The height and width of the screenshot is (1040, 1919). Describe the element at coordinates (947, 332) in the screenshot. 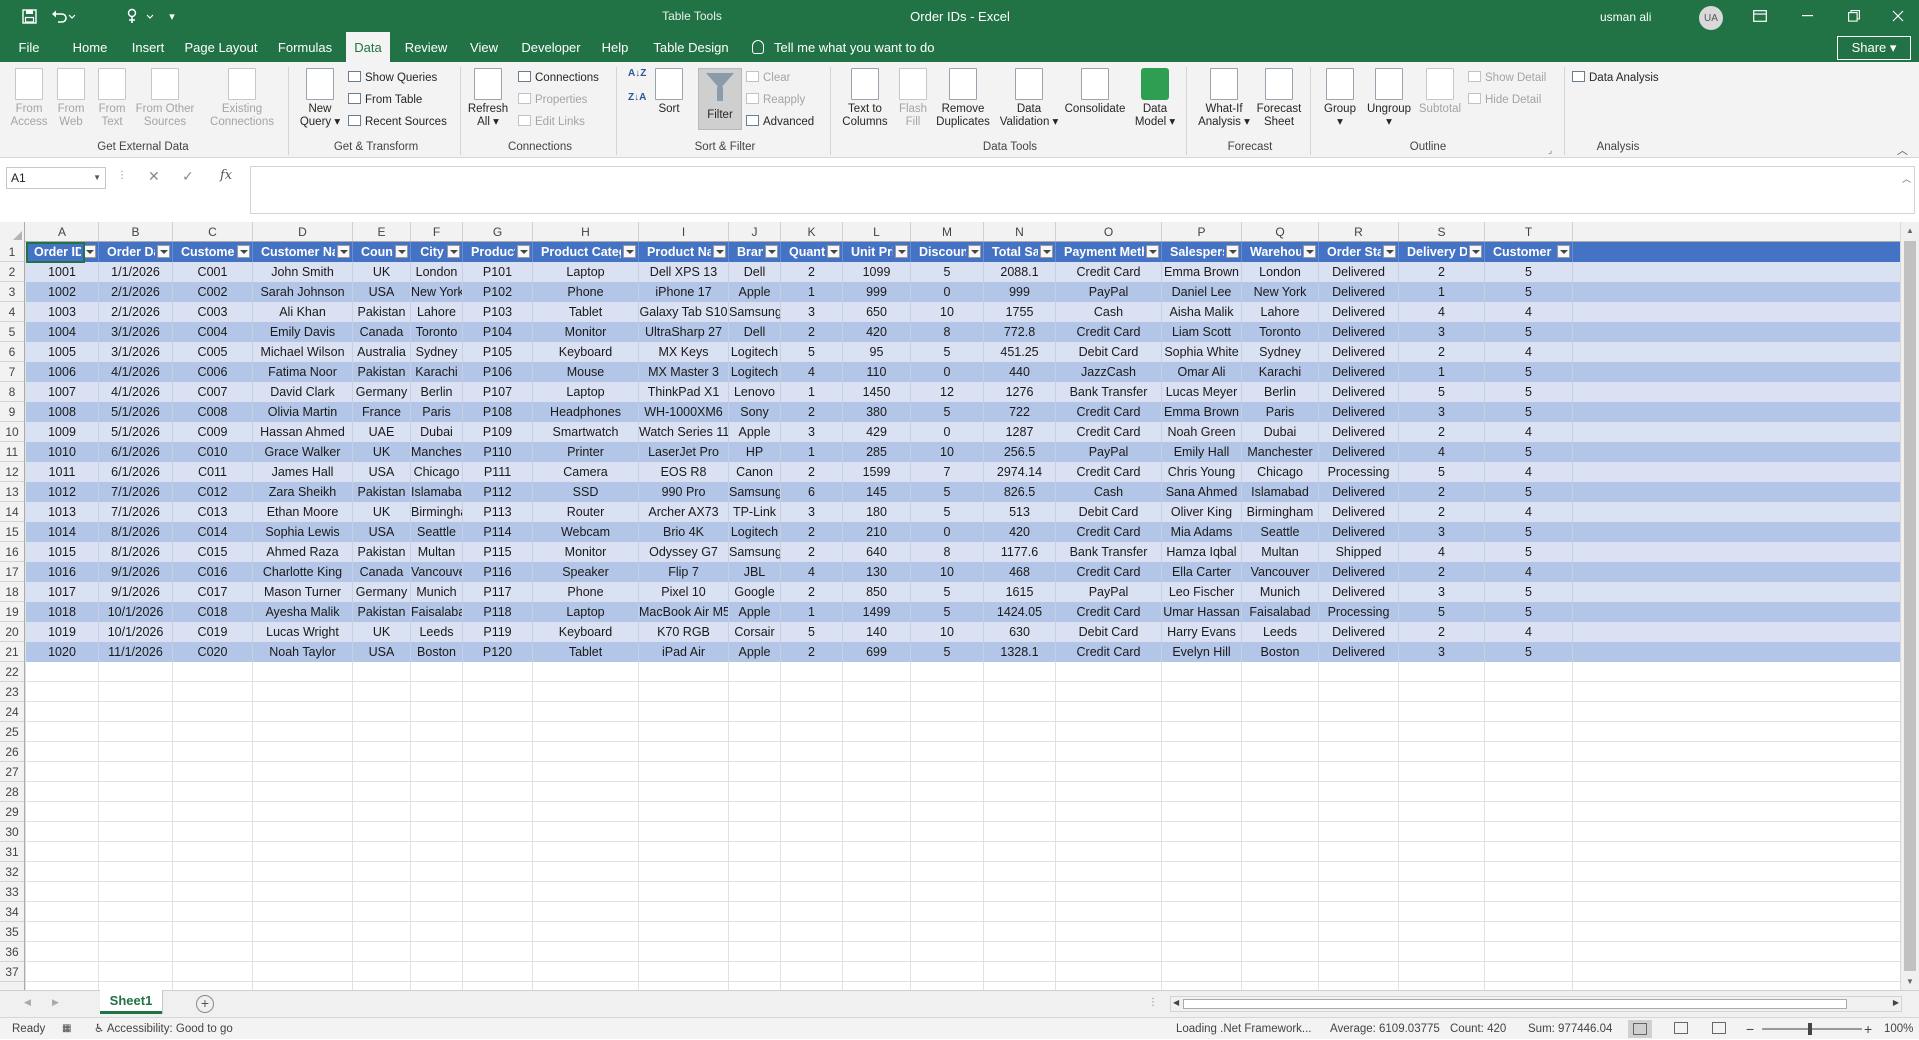

I see `table-cell: 8` at that location.